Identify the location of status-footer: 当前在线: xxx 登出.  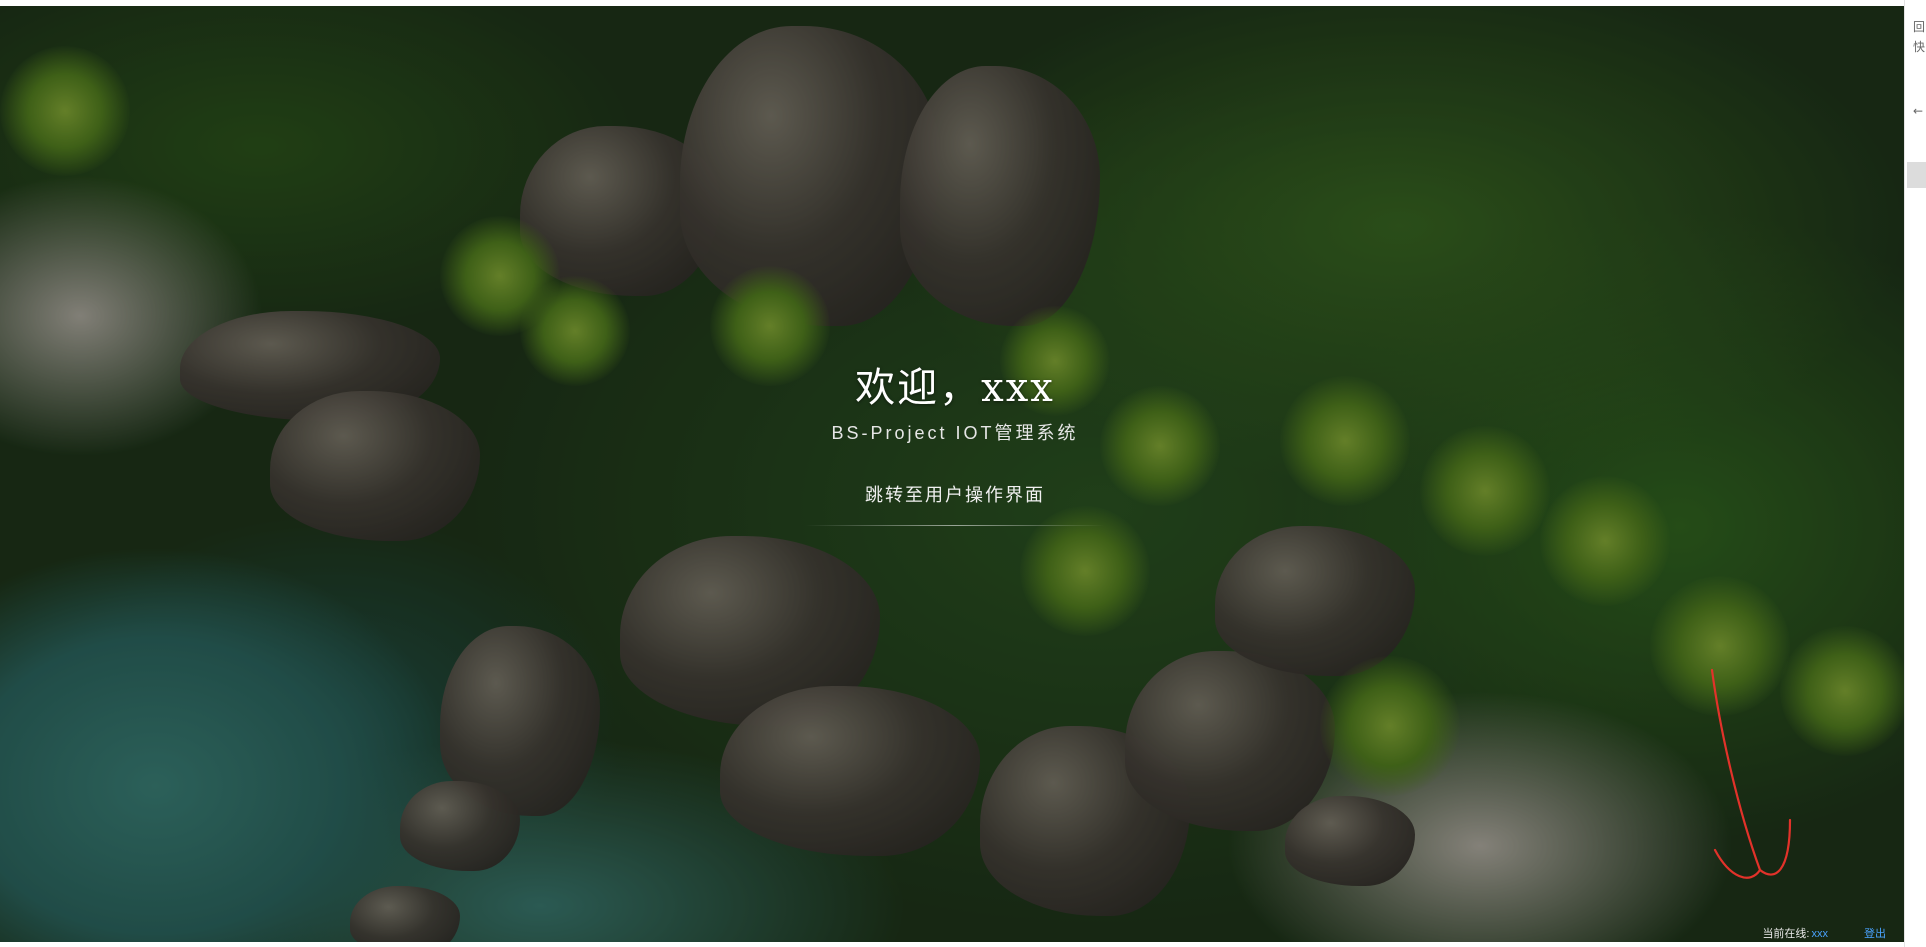
(1824, 933).